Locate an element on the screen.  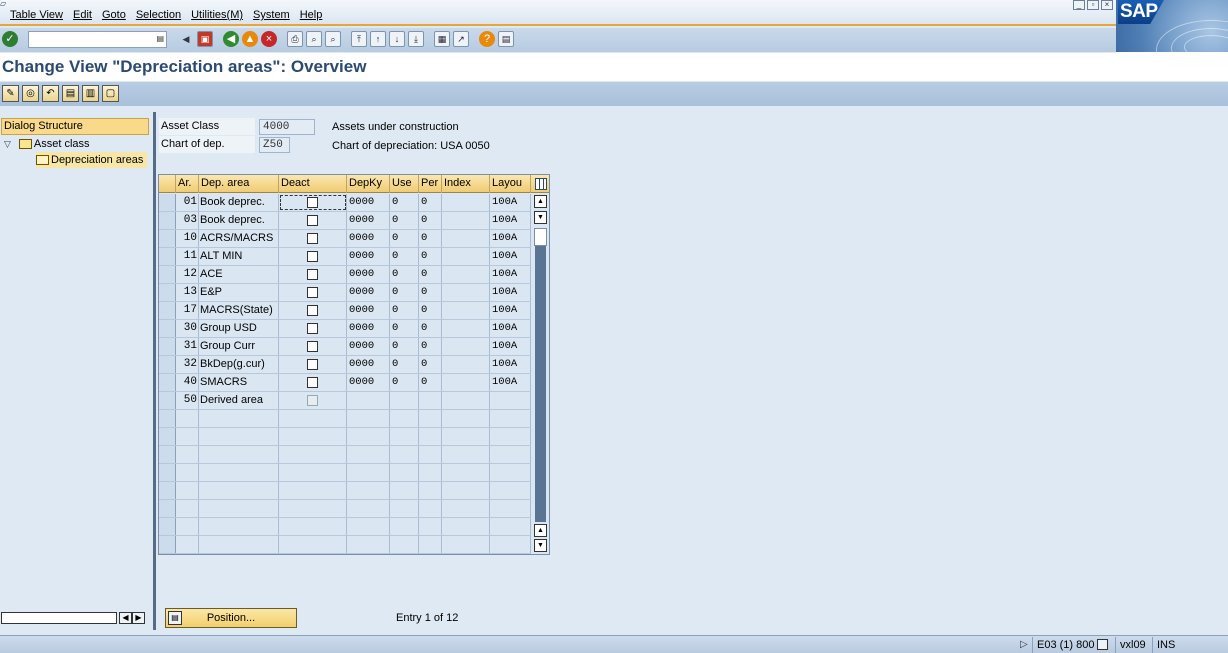
tree-horizontal-scrollbar: ◀ ▶ is located at coordinates (75, 618).